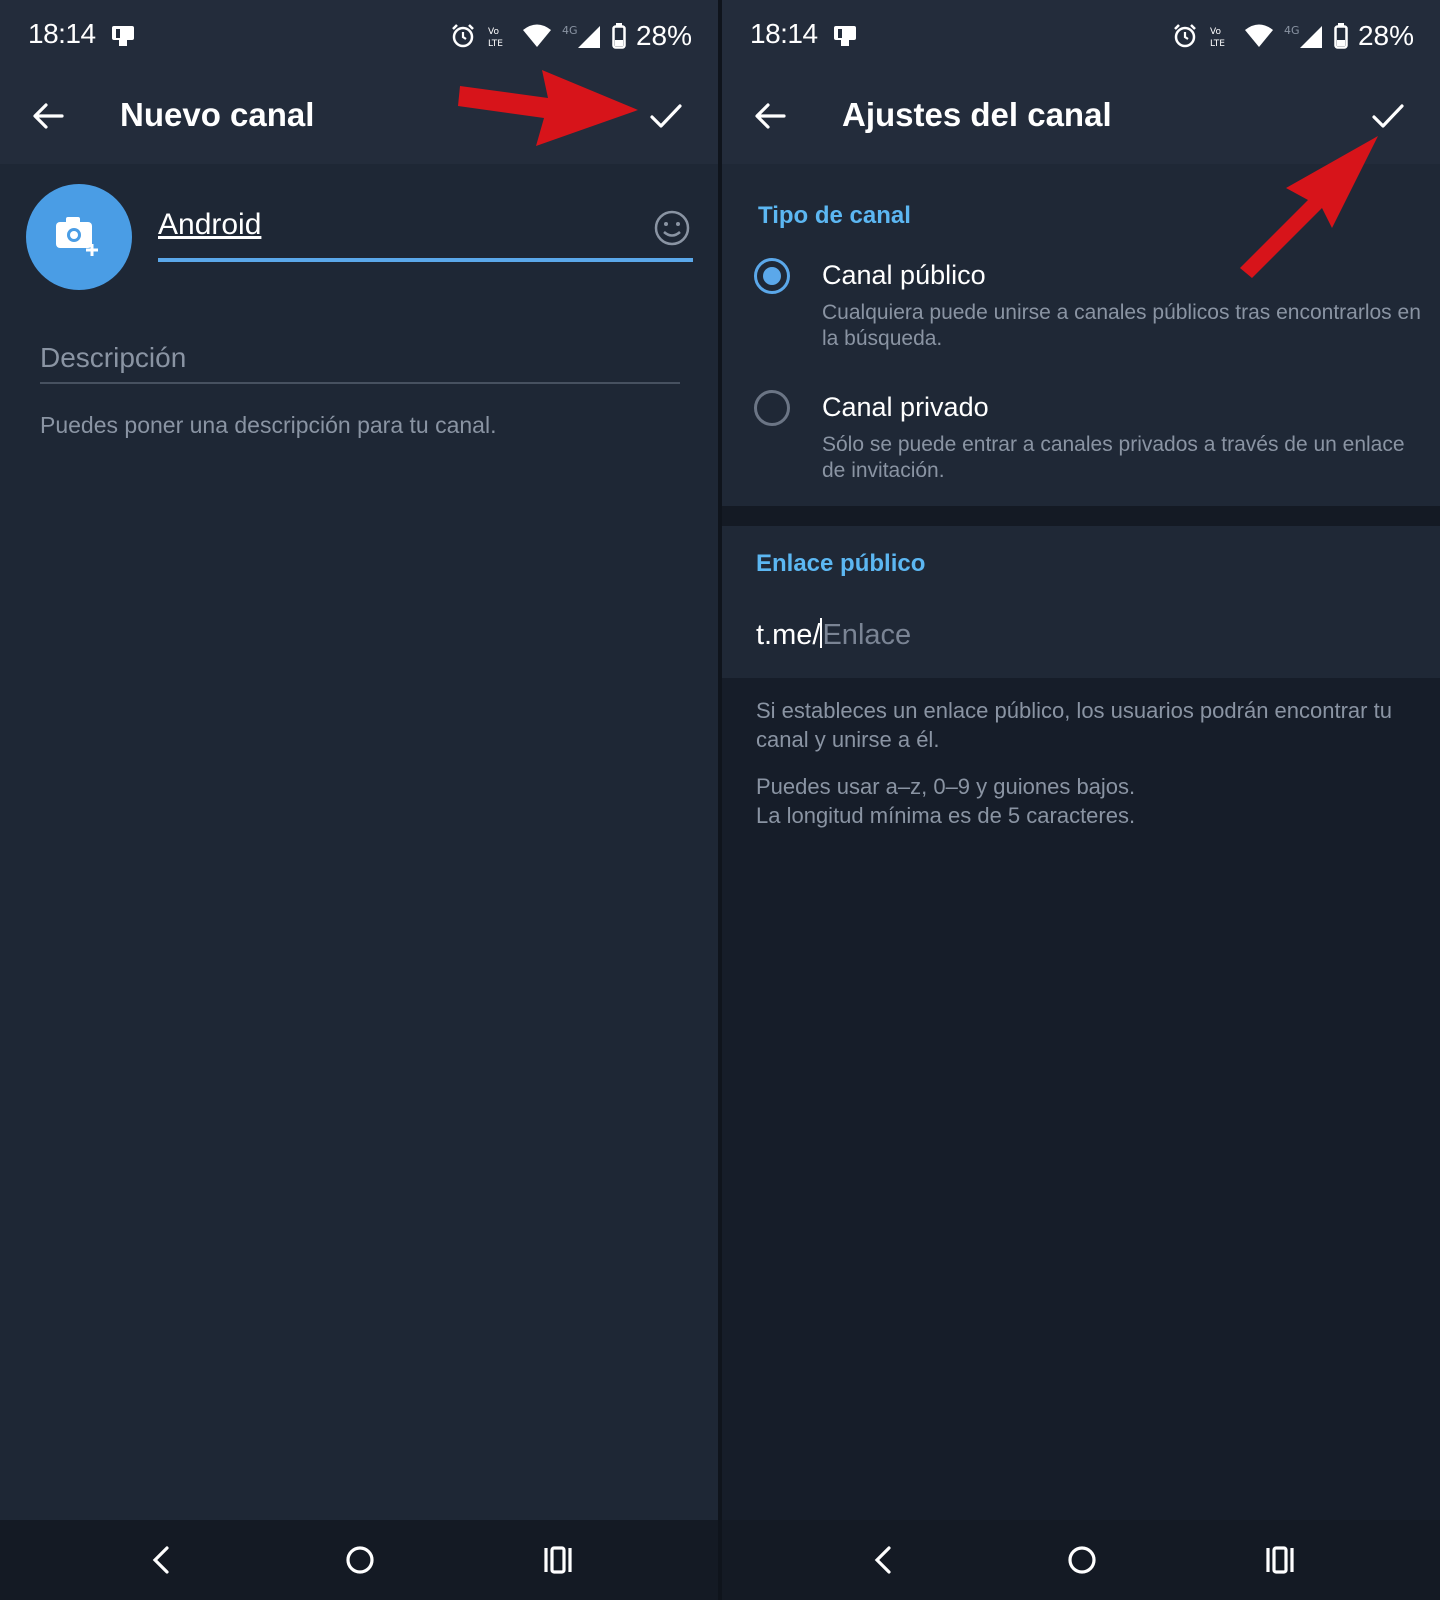 This screenshot has width=1440, height=1600. I want to click on private-channel-radio, so click(772, 408).